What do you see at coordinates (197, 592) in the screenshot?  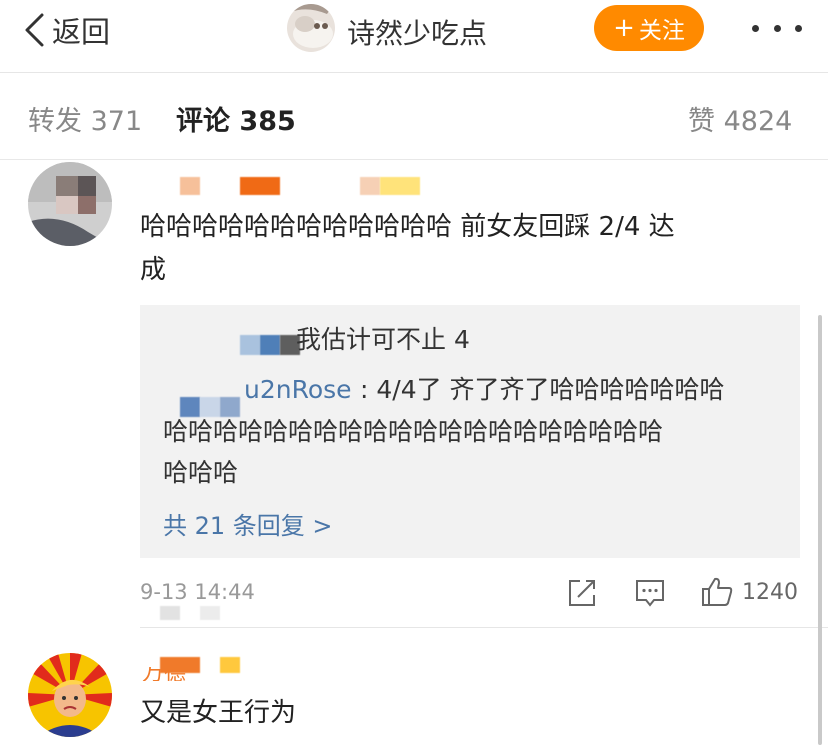 I see `comment-timestamp: 9-13 14:44` at bounding box center [197, 592].